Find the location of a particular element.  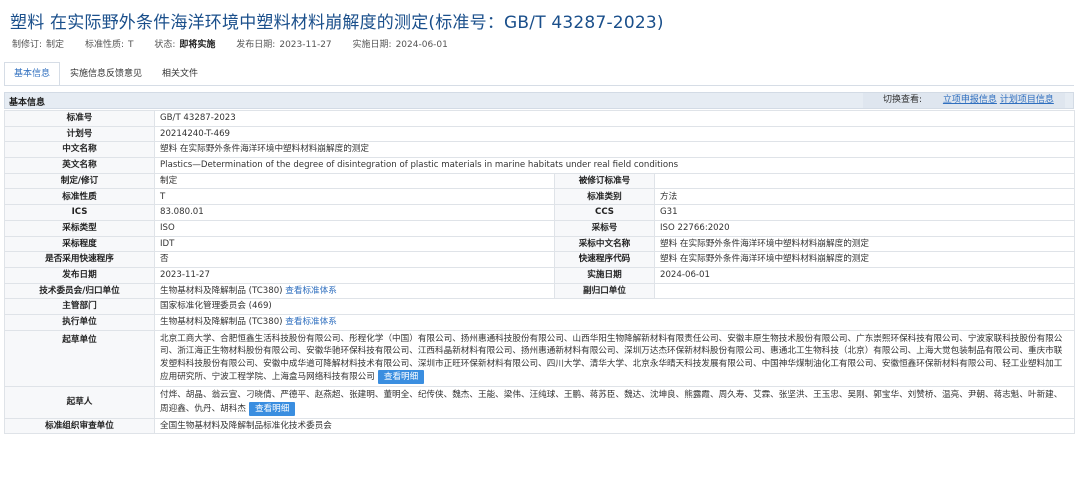

field-label: 是否采用快速程序 is located at coordinates (79, 259).